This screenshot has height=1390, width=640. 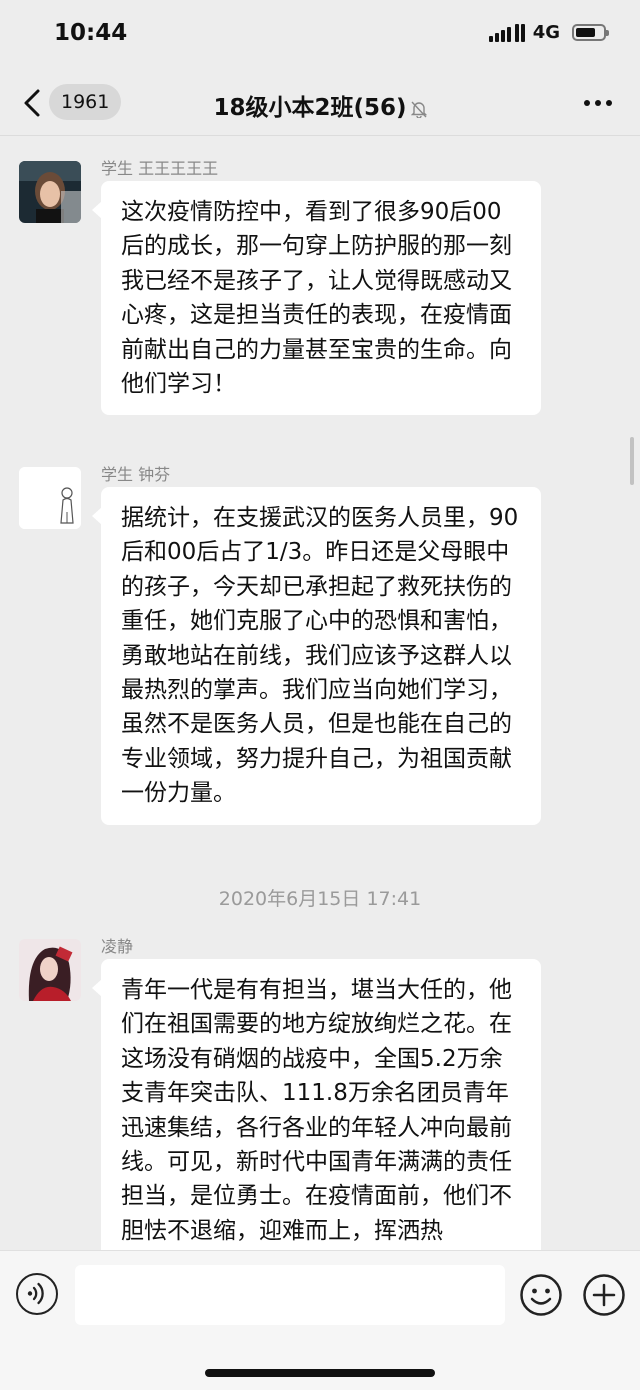 What do you see at coordinates (590, 32) in the screenshot?
I see `battery-icon` at bounding box center [590, 32].